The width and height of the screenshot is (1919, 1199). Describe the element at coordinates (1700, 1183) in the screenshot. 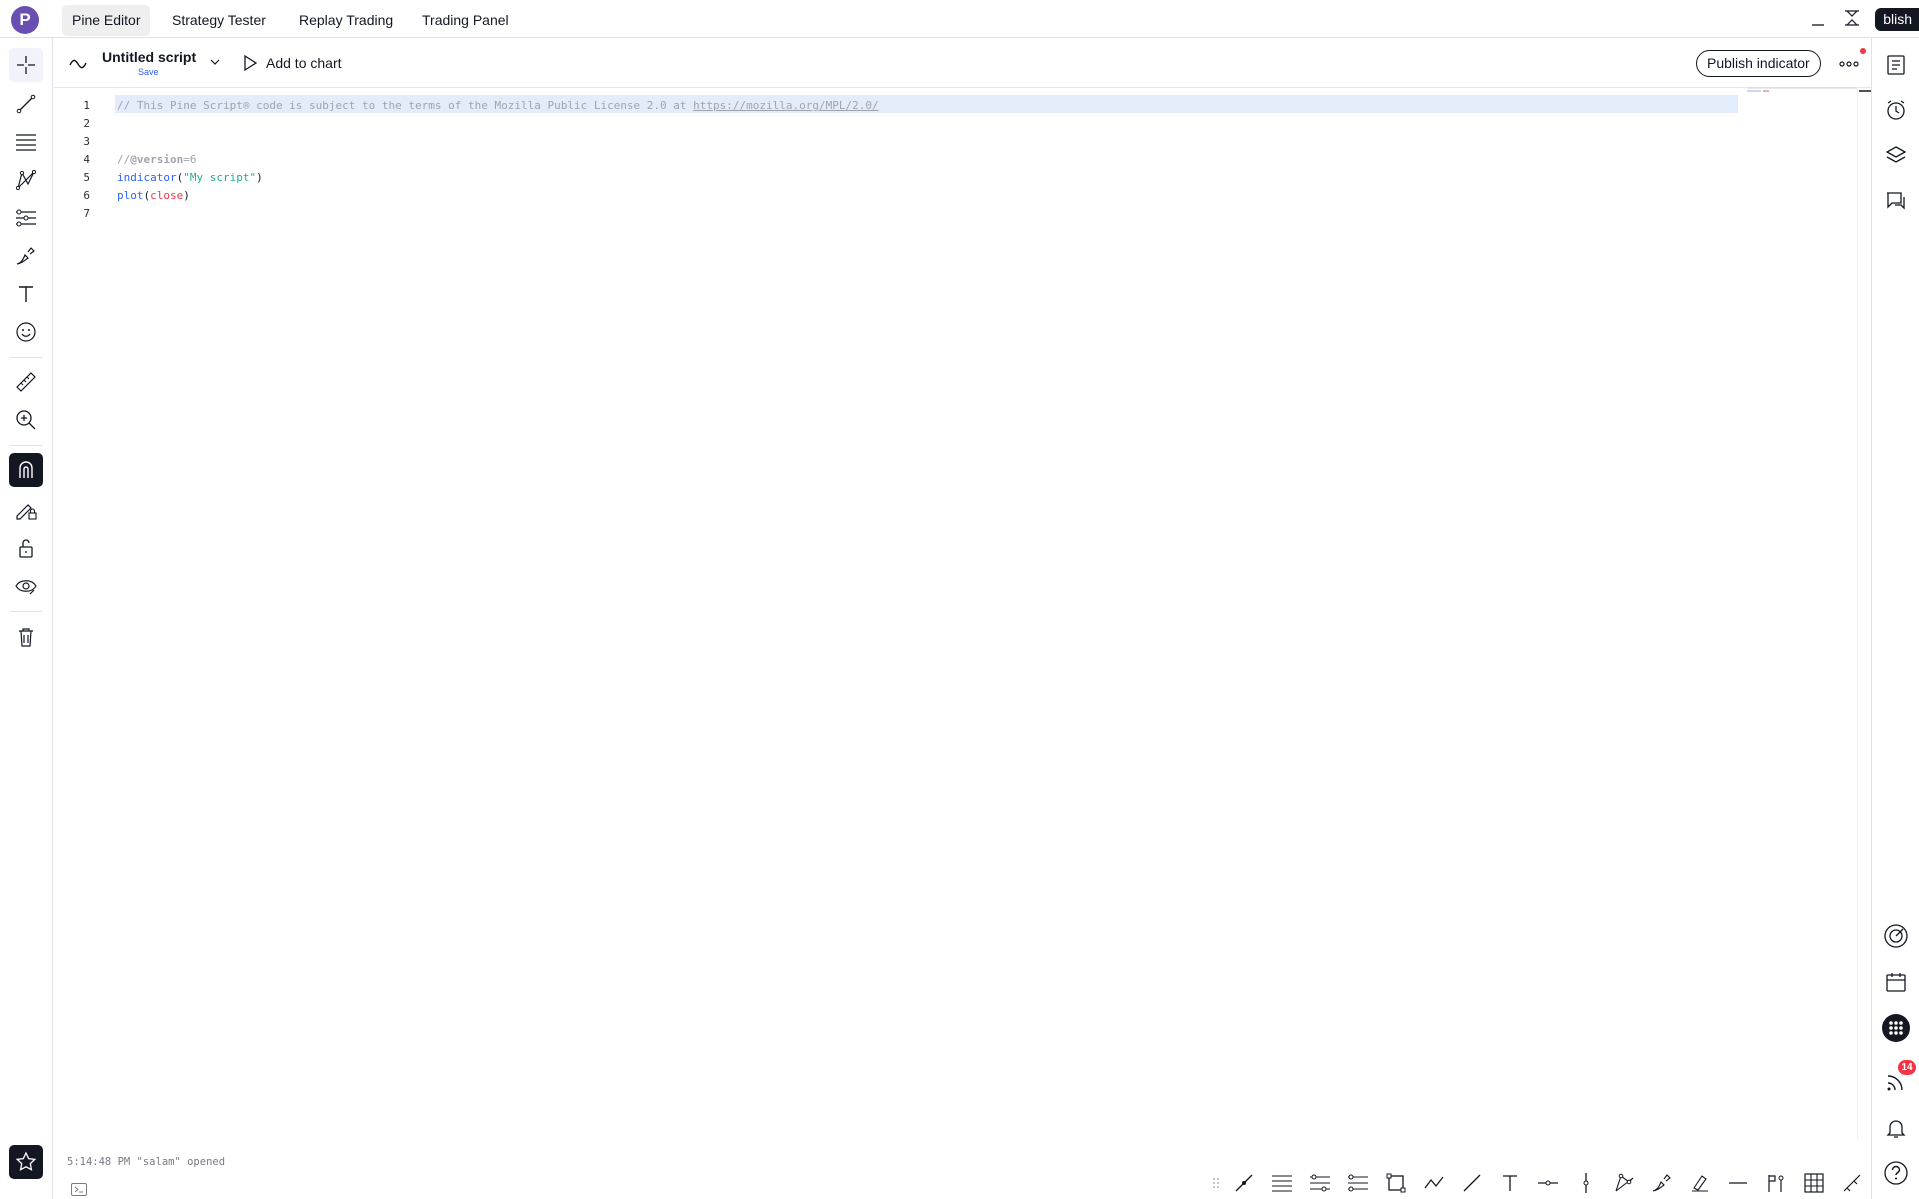

I see `highlighter-icon` at that location.